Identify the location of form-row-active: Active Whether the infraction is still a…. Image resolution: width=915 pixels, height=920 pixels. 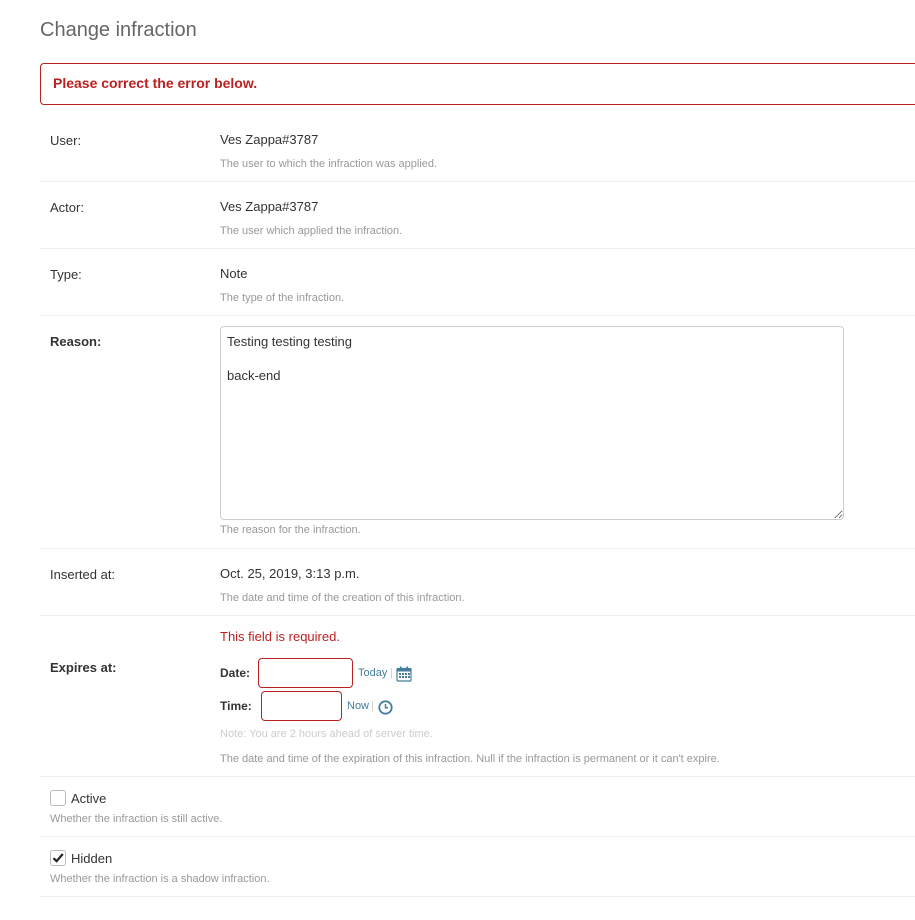
(477, 807).